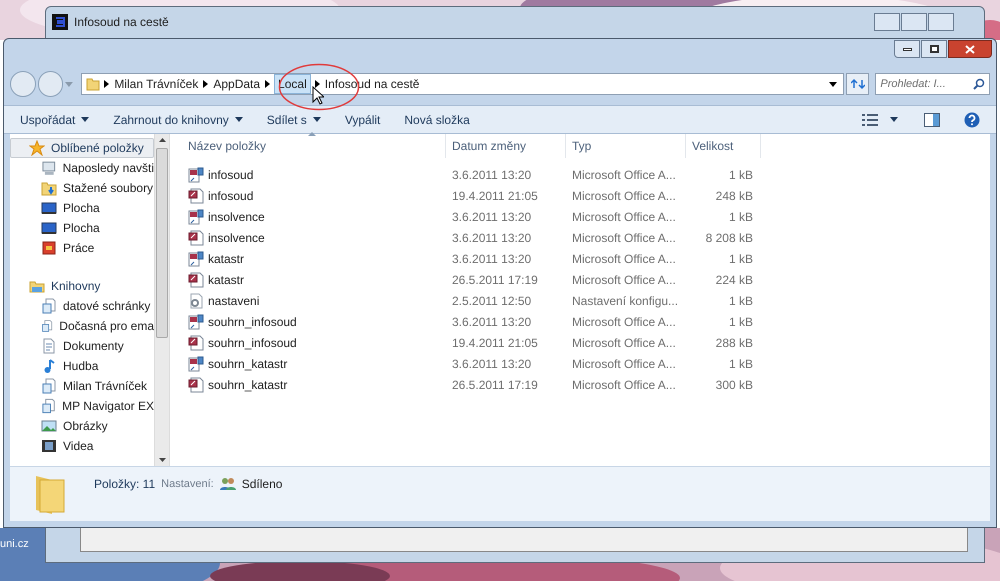 The image size is (1000, 581). What do you see at coordinates (907, 49) in the screenshot?
I see `minimize-button` at bounding box center [907, 49].